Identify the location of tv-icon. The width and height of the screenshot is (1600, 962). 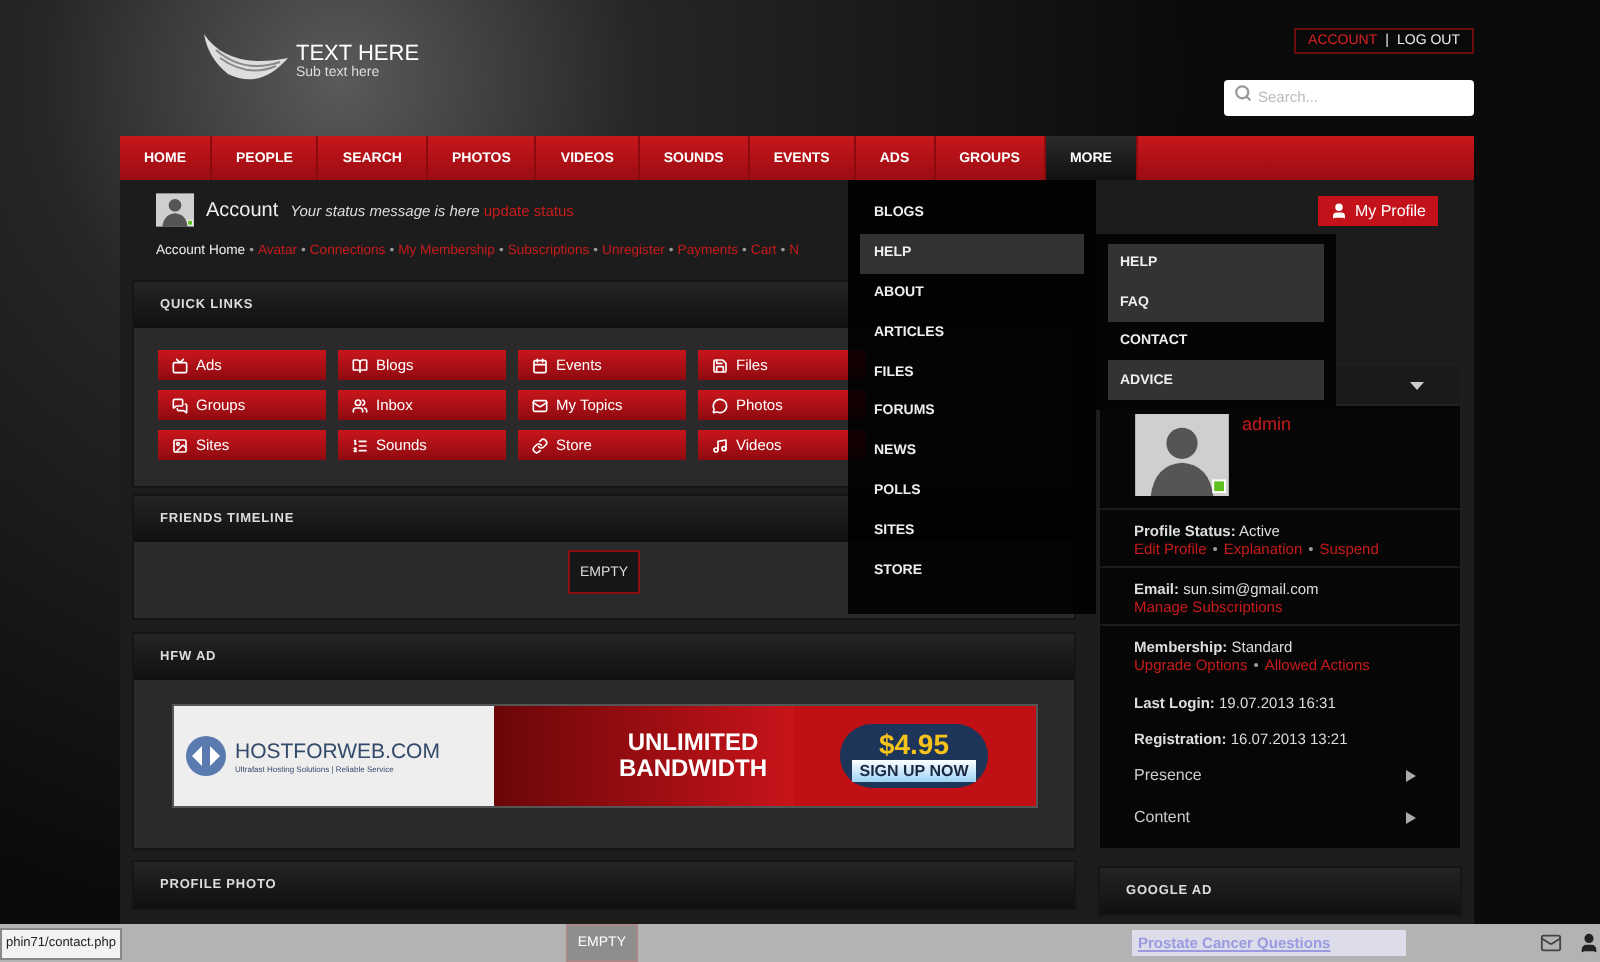
(180, 365).